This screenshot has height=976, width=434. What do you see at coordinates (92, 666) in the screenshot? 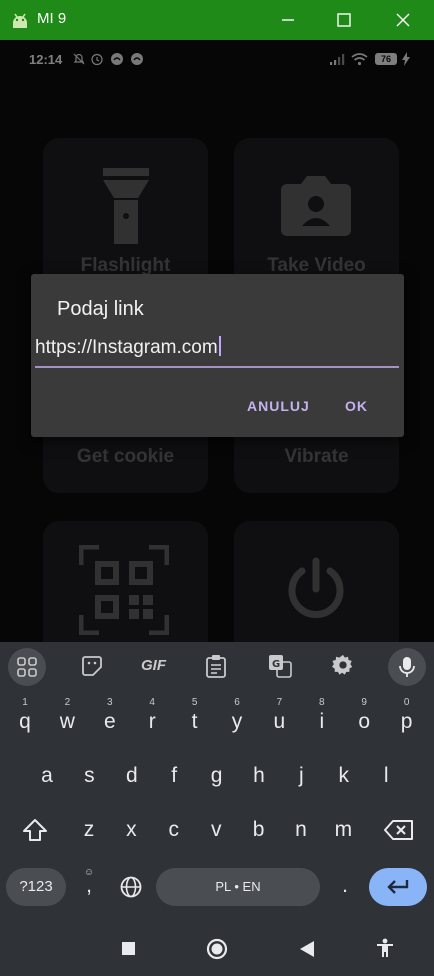
I see `sticker-icon` at bounding box center [92, 666].